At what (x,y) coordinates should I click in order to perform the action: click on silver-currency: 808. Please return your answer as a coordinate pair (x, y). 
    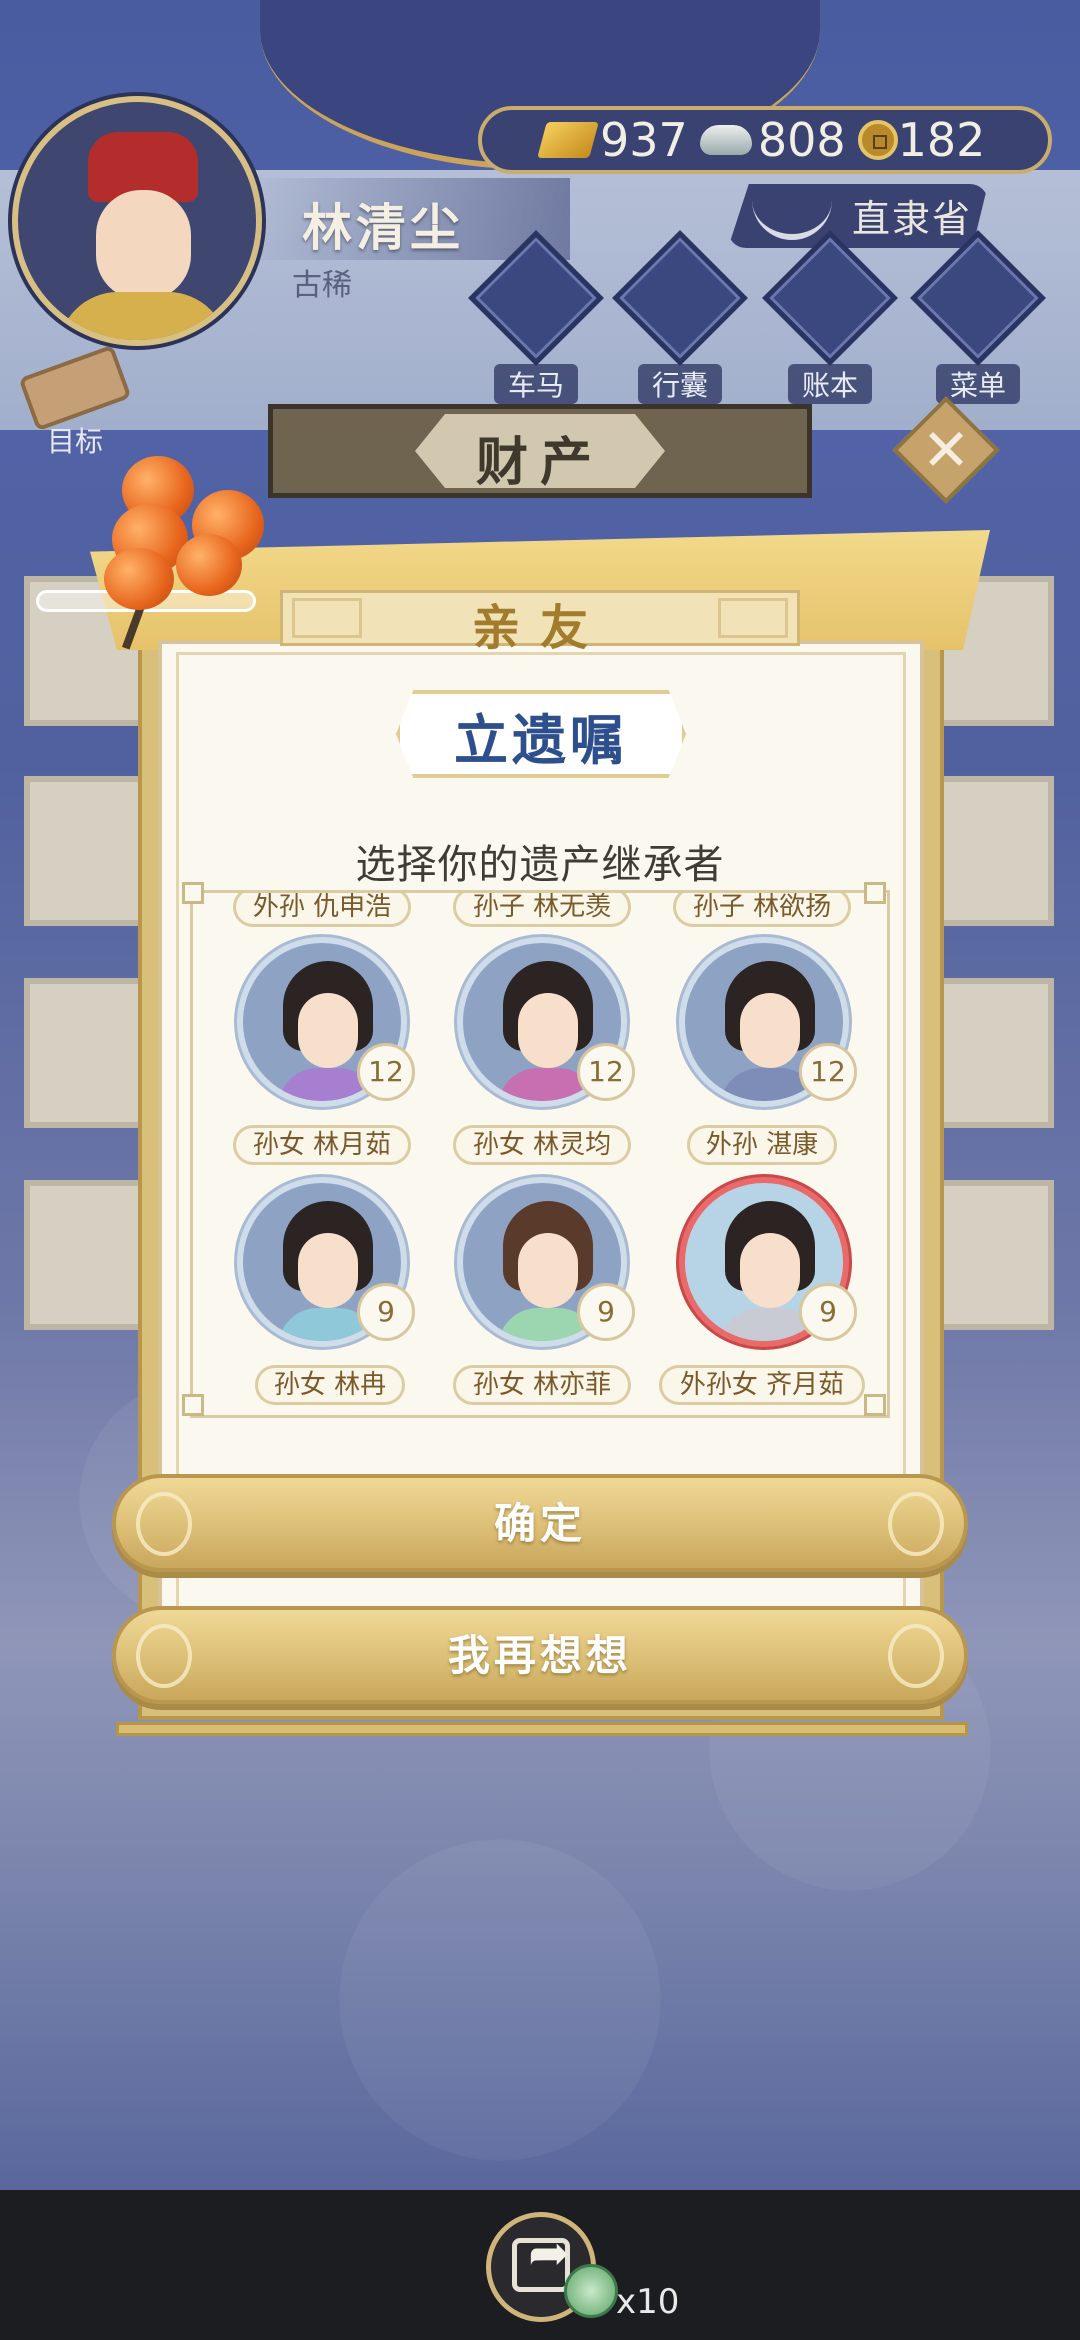
    Looking at the image, I should click on (772, 140).